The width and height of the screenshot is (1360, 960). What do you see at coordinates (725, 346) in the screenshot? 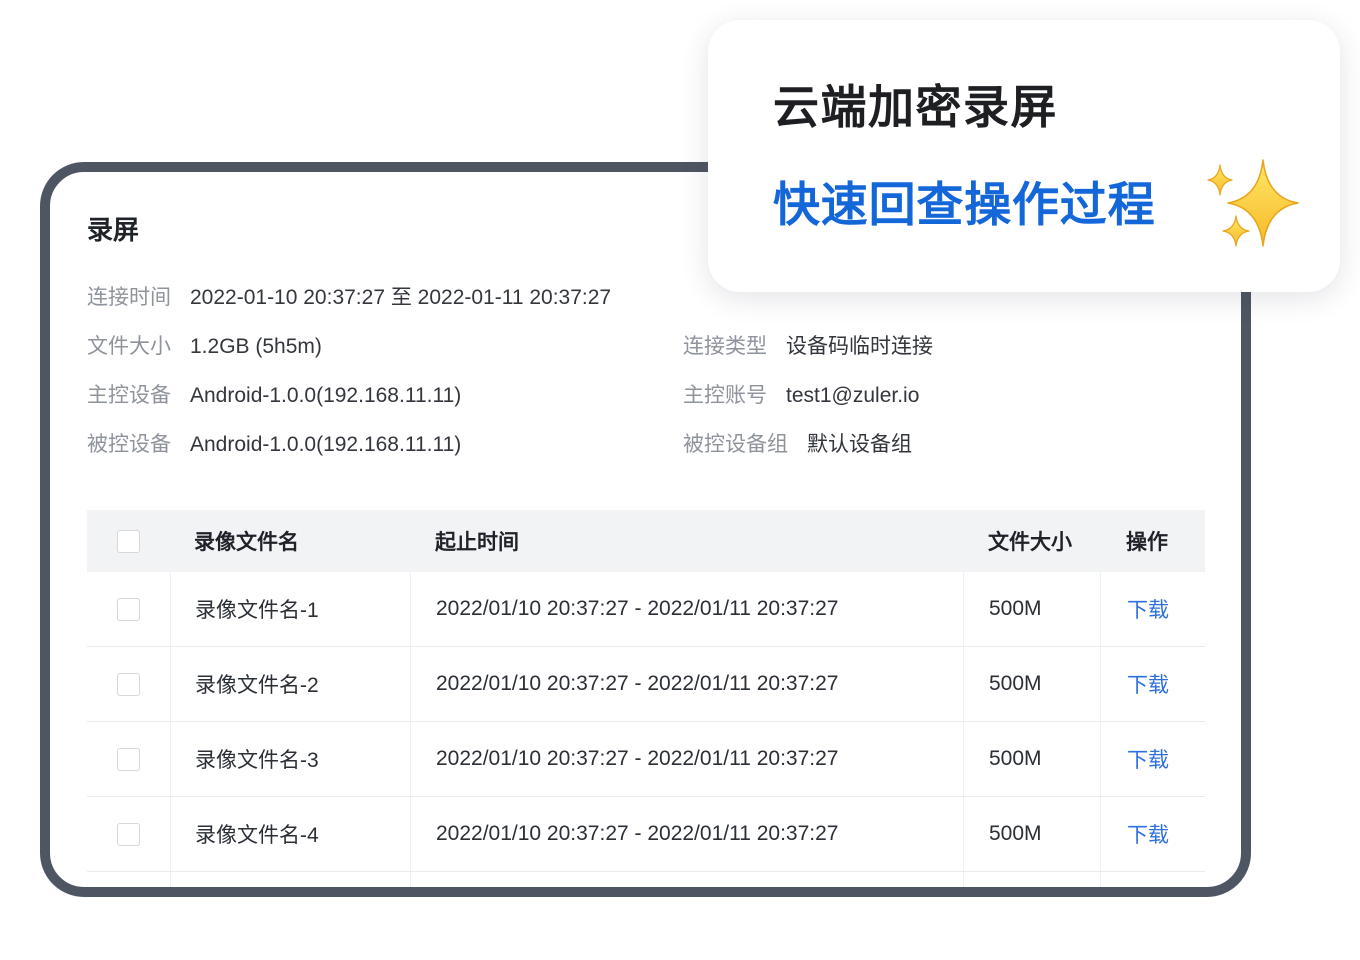
I see `info-label: 连接类型` at bounding box center [725, 346].